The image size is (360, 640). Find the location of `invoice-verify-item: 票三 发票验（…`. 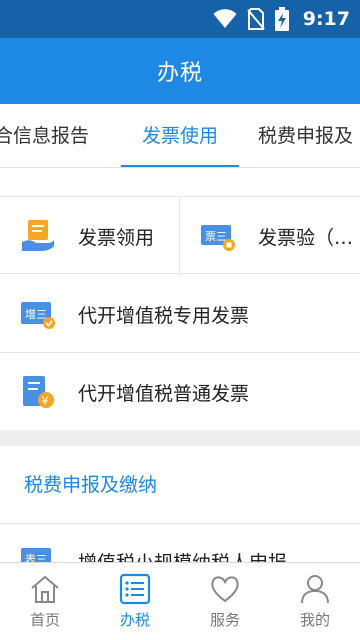

invoice-verify-item: 票三 发票验（… is located at coordinates (270, 236).